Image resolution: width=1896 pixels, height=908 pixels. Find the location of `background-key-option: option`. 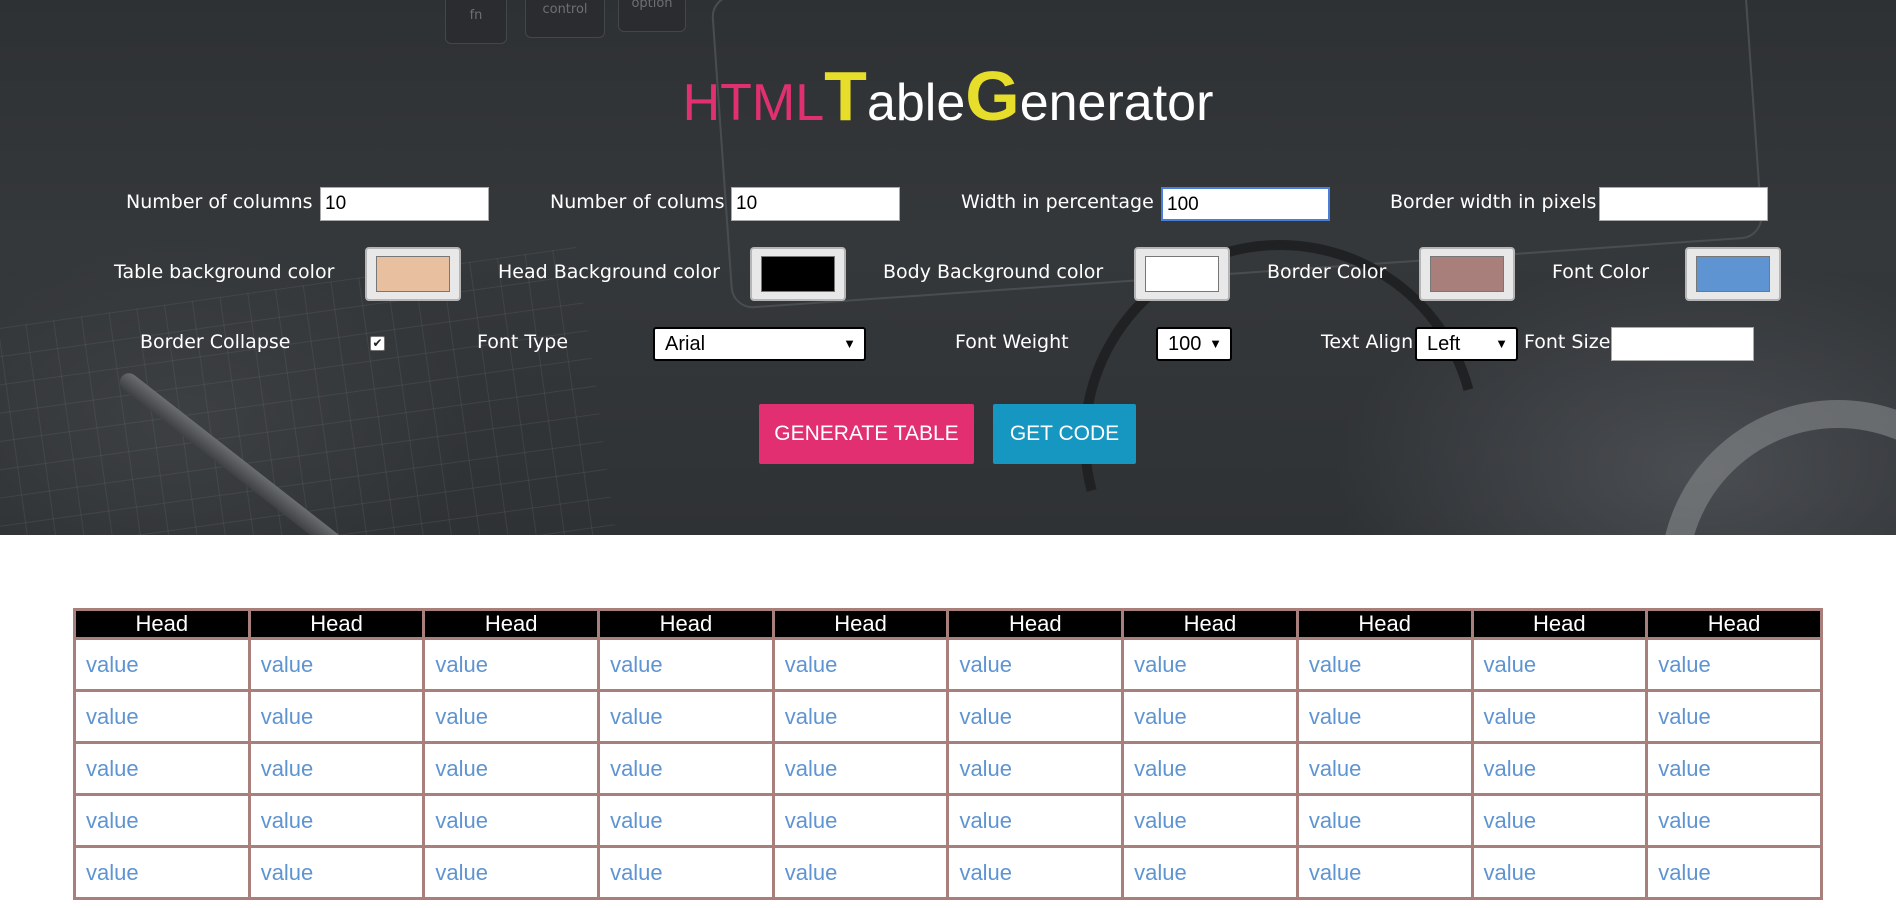

background-key-option: option is located at coordinates (652, 16).